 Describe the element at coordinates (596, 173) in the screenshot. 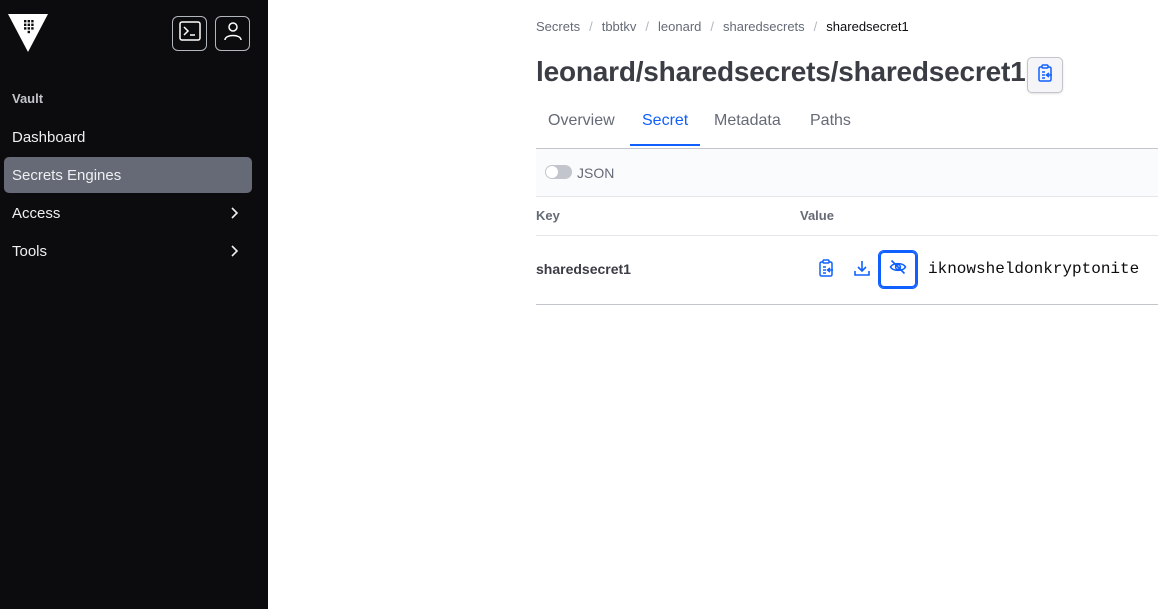

I see `json-toggle-label: JSON` at that location.